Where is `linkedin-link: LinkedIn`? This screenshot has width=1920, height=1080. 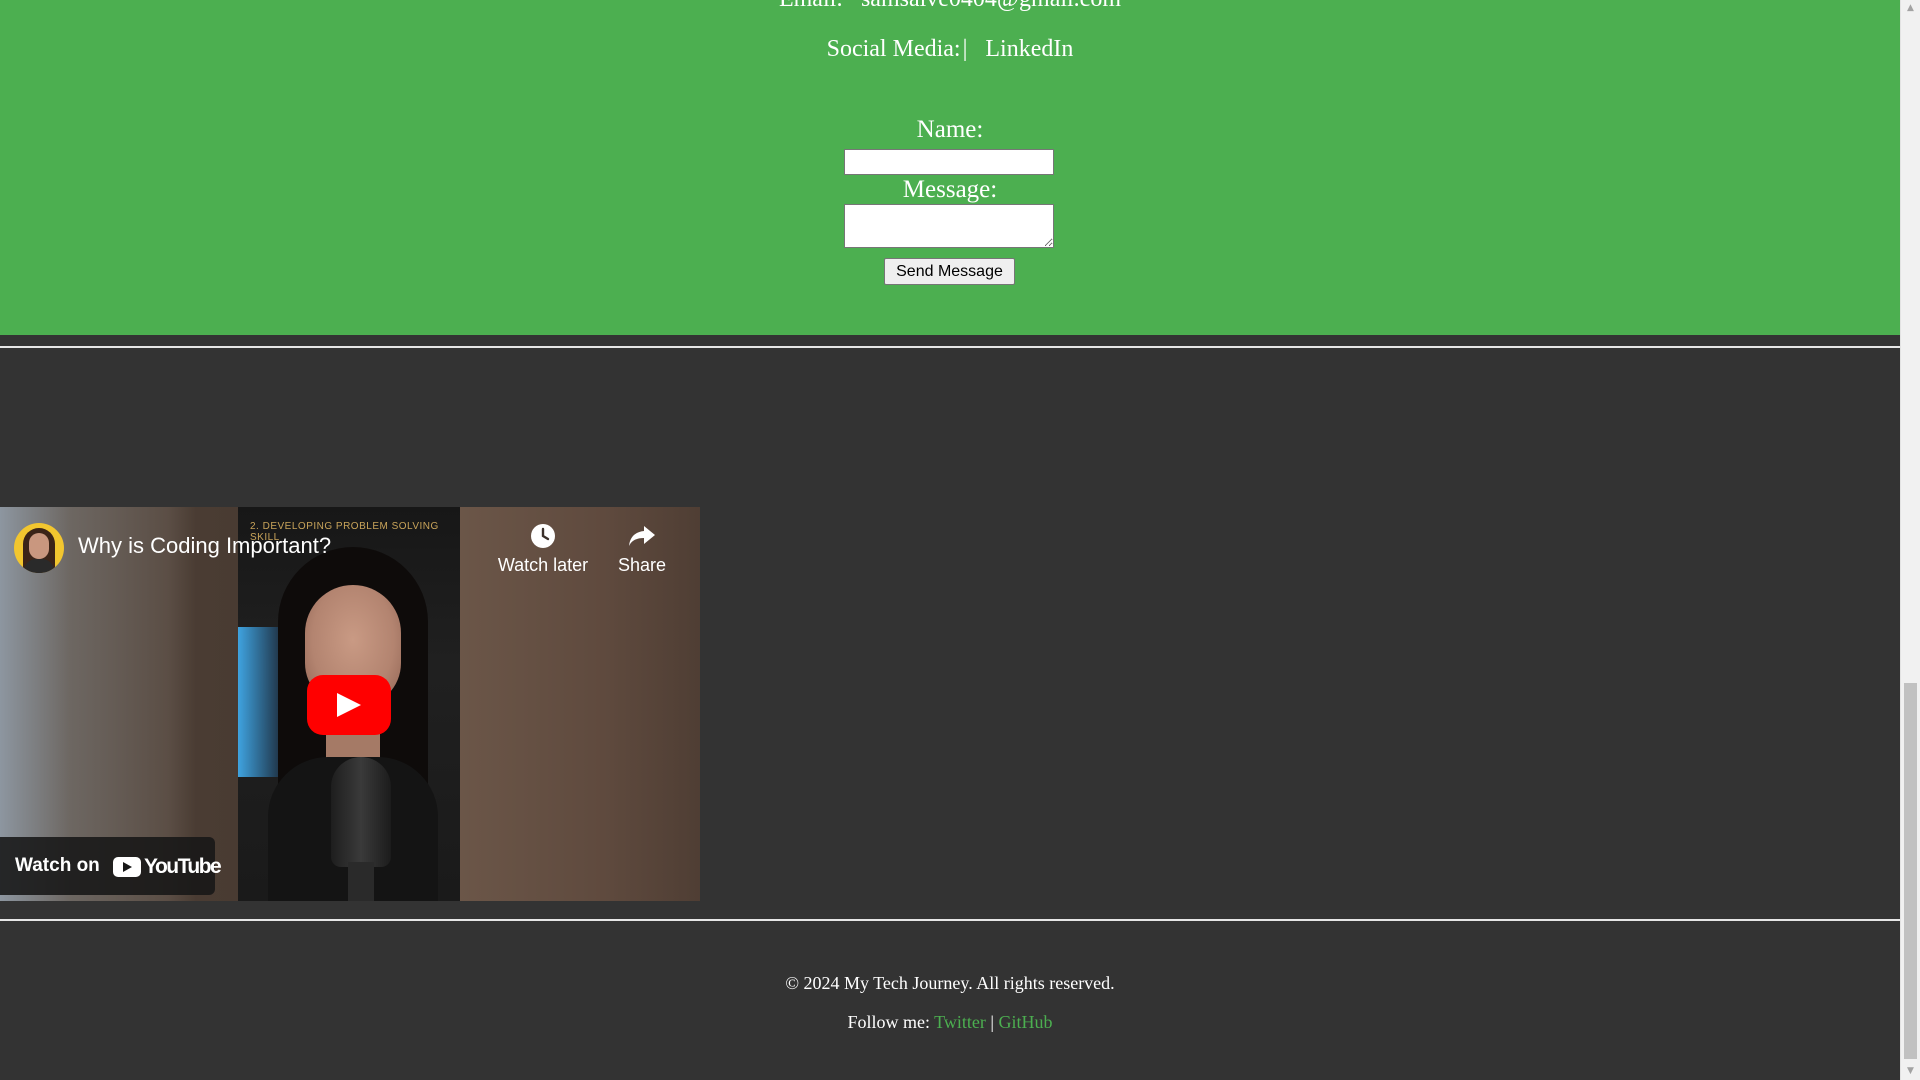
linkedin-link: LinkedIn is located at coordinates (1029, 49).